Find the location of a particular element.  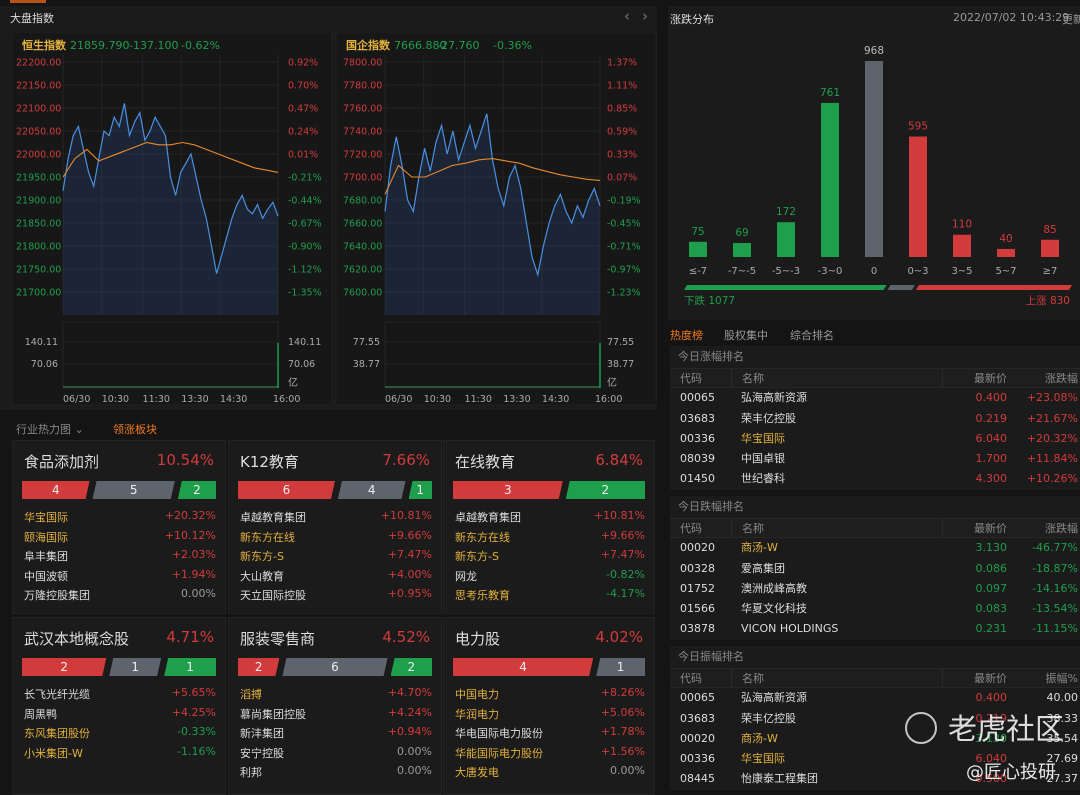

volume-axis-label: 77.55 is located at coordinates (366, 342).